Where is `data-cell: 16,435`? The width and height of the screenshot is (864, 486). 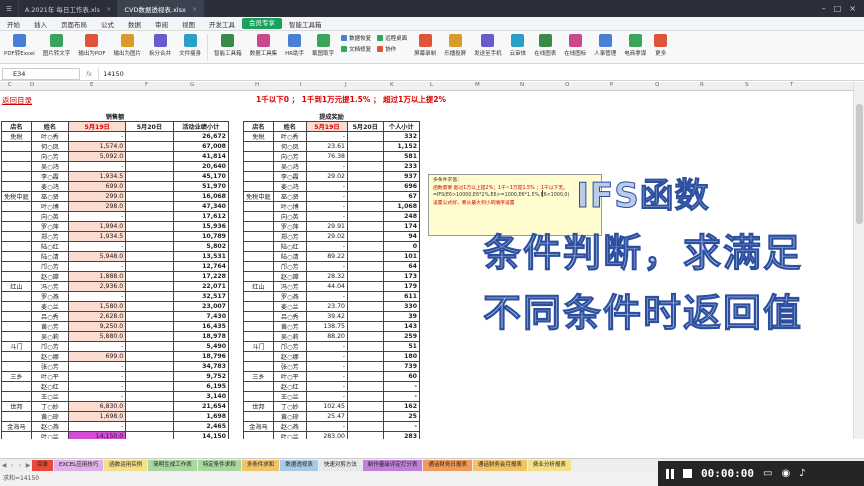
data-cell: 16,435 is located at coordinates (201, 326).